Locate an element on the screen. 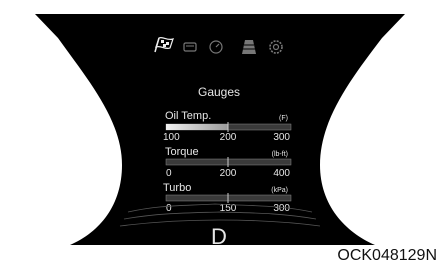  gauge-label: Torque is located at coordinates (182, 152).